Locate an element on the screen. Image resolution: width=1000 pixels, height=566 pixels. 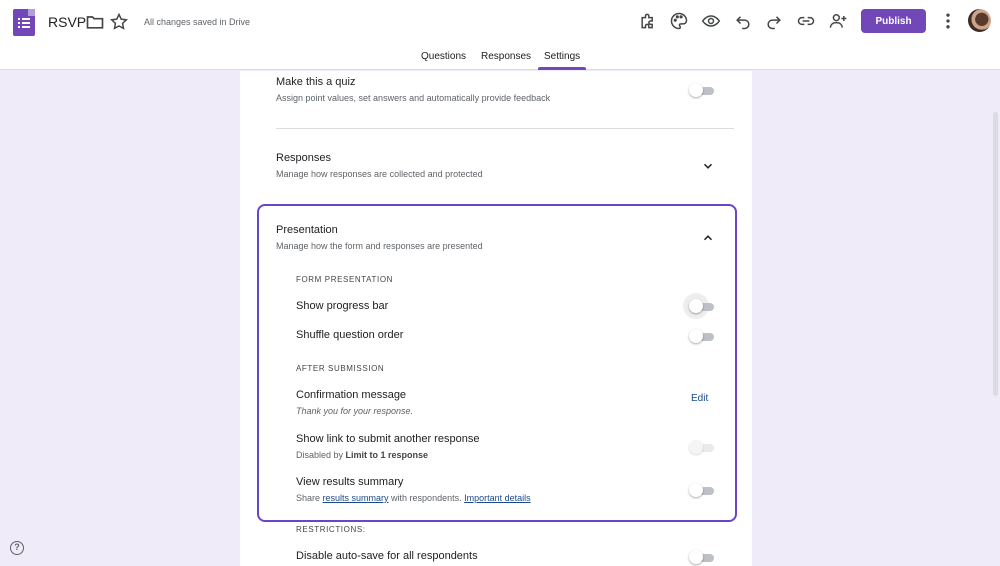
important-details-link: Important details is located at coordinates (497, 498).